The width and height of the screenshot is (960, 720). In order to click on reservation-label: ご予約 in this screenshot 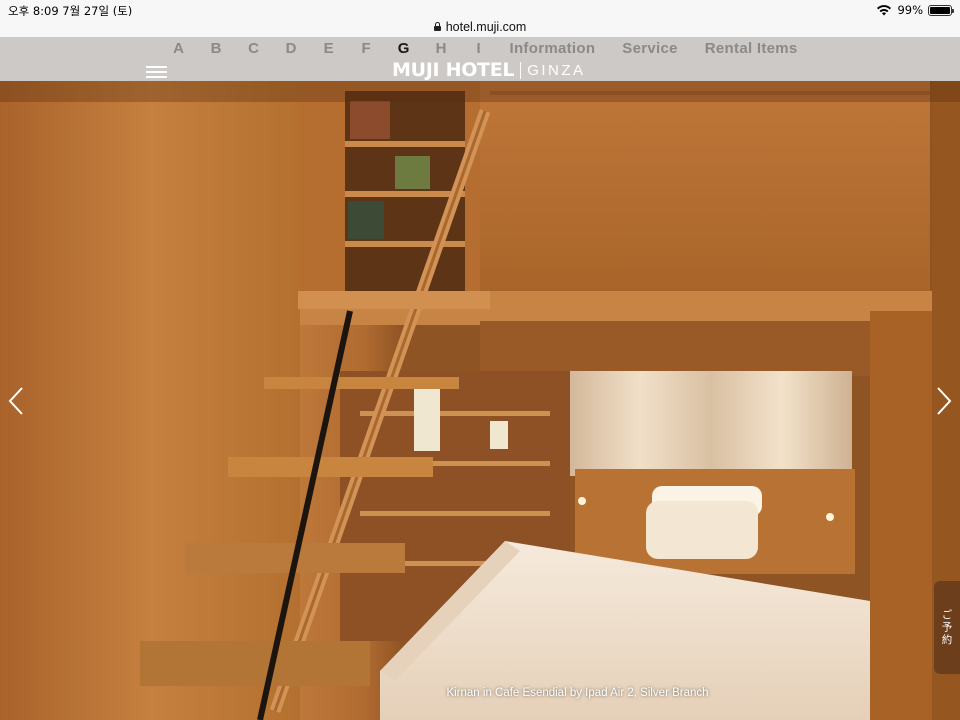, I will do `click(946, 627)`.